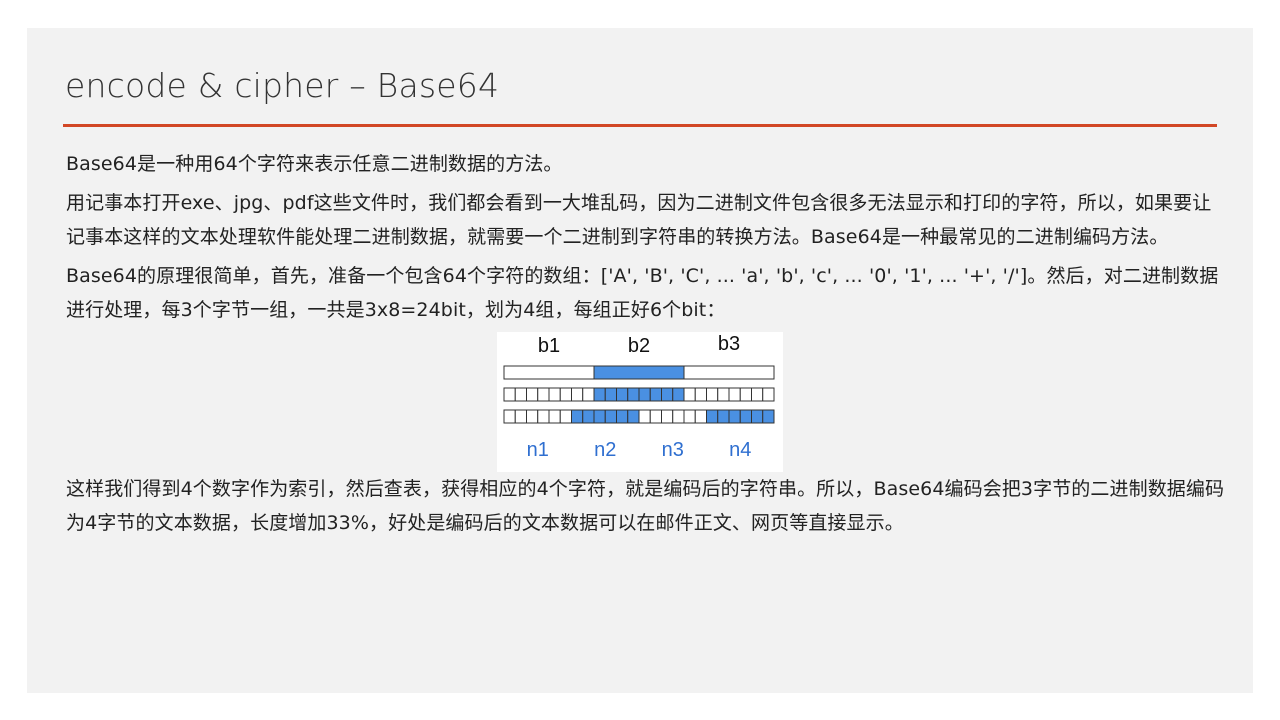 The width and height of the screenshot is (1280, 720). I want to click on bit-grouping-svg: b1 b2 b3 n1 n2 n3 n4, so click(639, 397).